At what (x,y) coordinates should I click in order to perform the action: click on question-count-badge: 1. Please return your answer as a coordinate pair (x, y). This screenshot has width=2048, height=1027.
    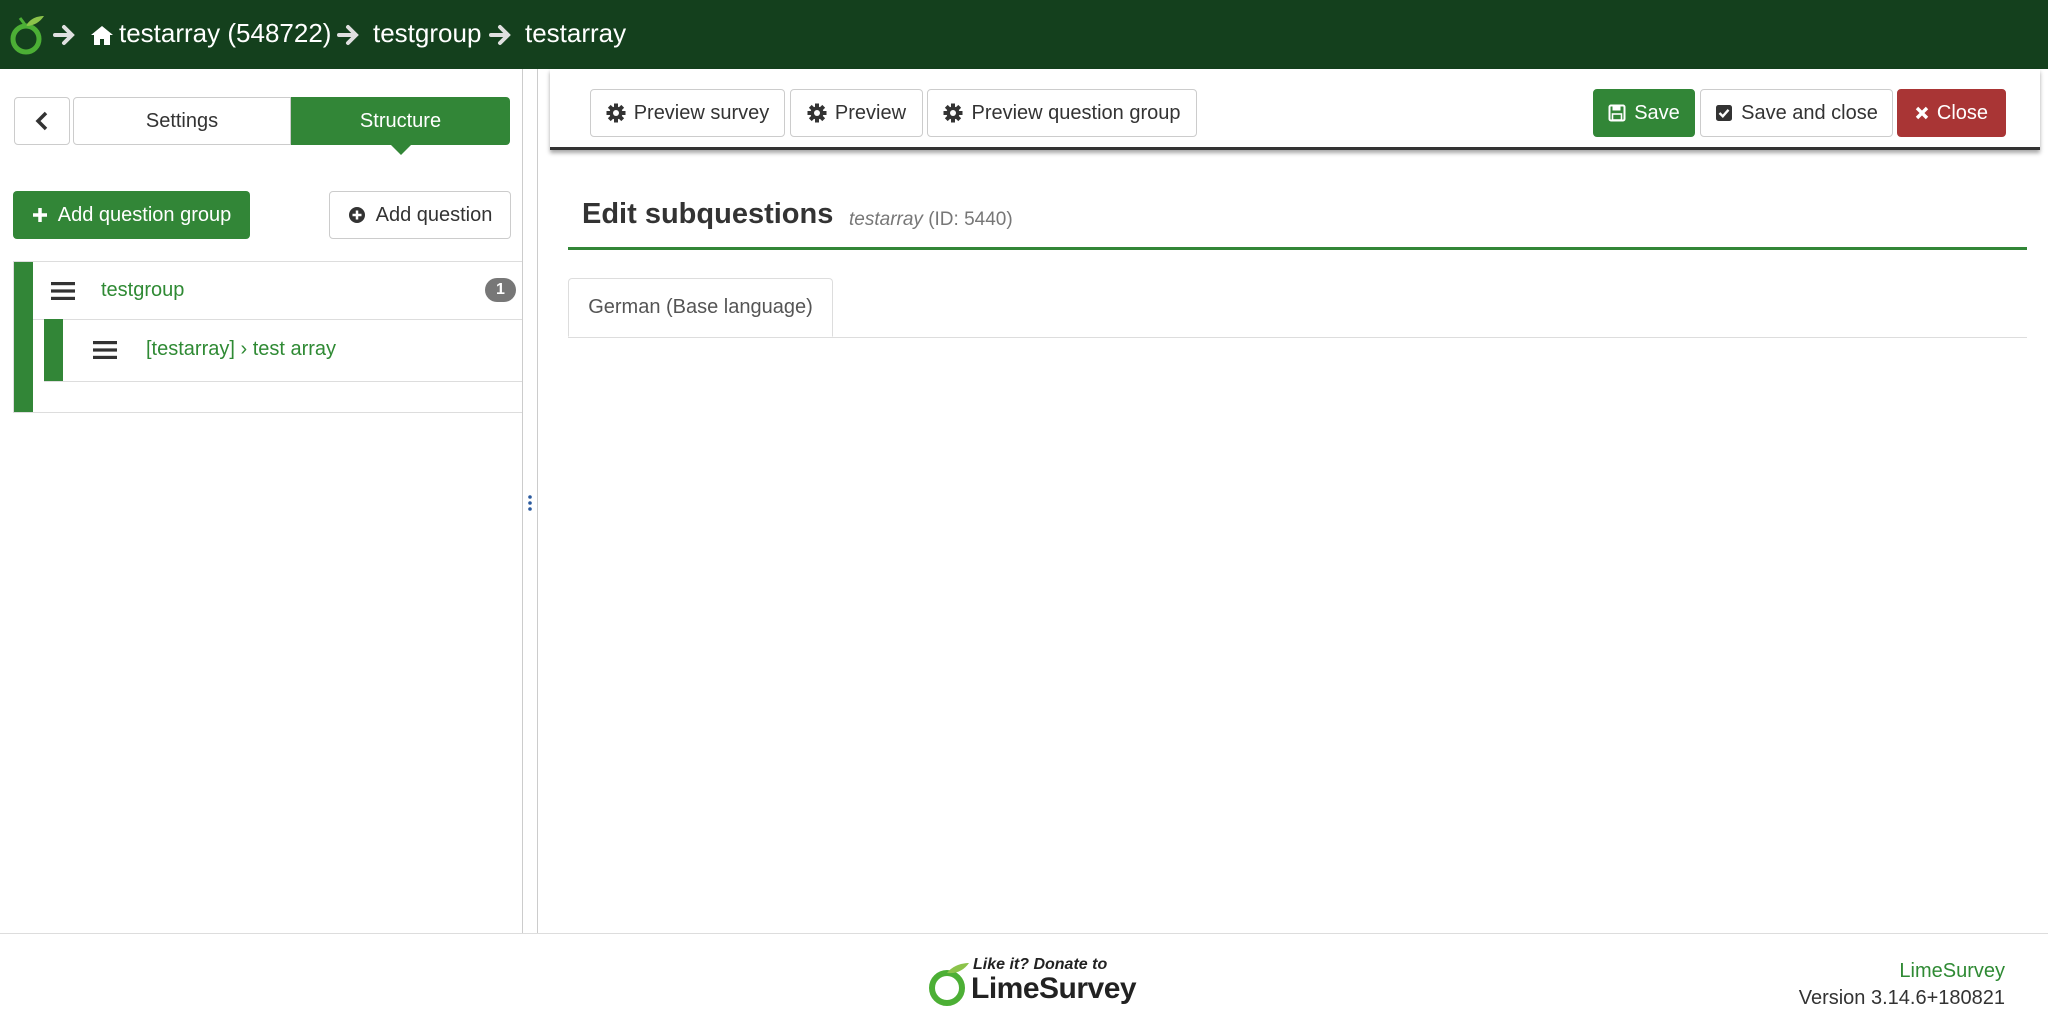
    Looking at the image, I should click on (500, 290).